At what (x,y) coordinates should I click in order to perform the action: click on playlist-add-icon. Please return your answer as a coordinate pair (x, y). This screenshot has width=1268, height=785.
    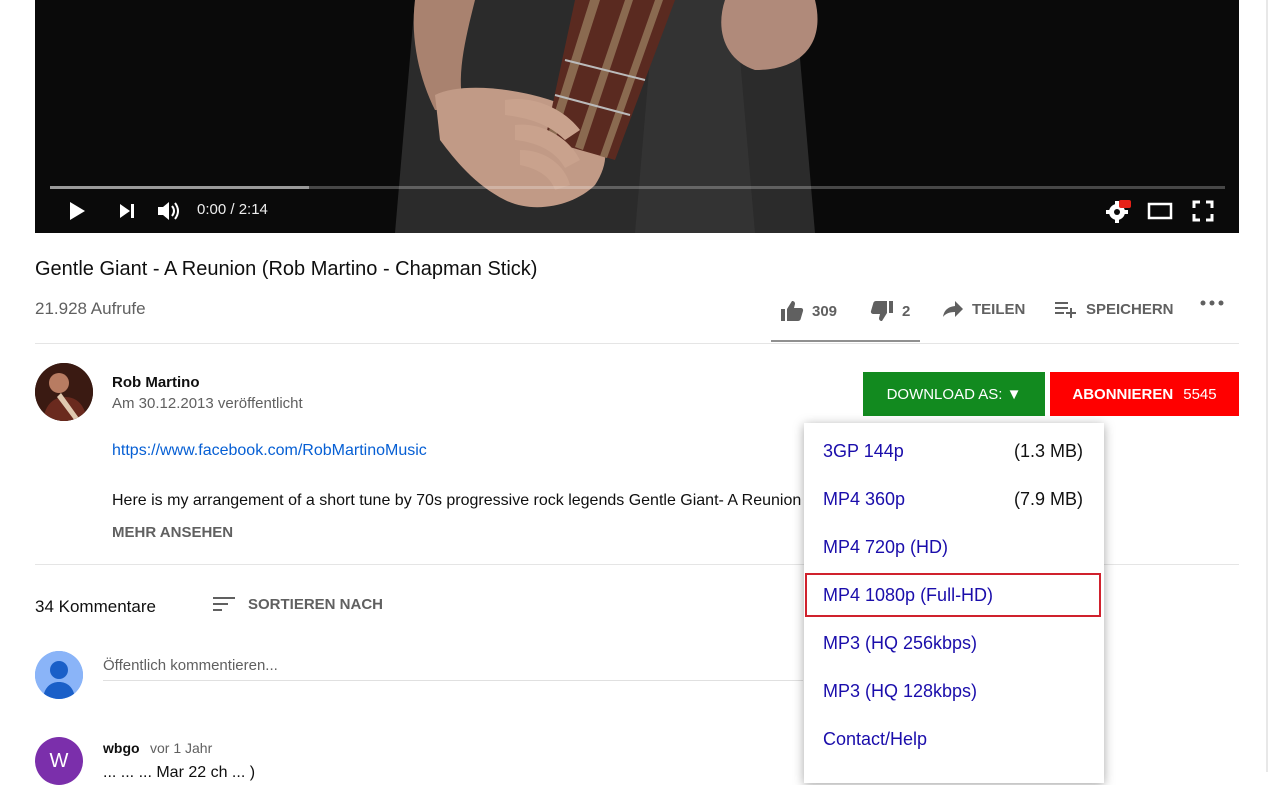
    Looking at the image, I should click on (1065, 310).